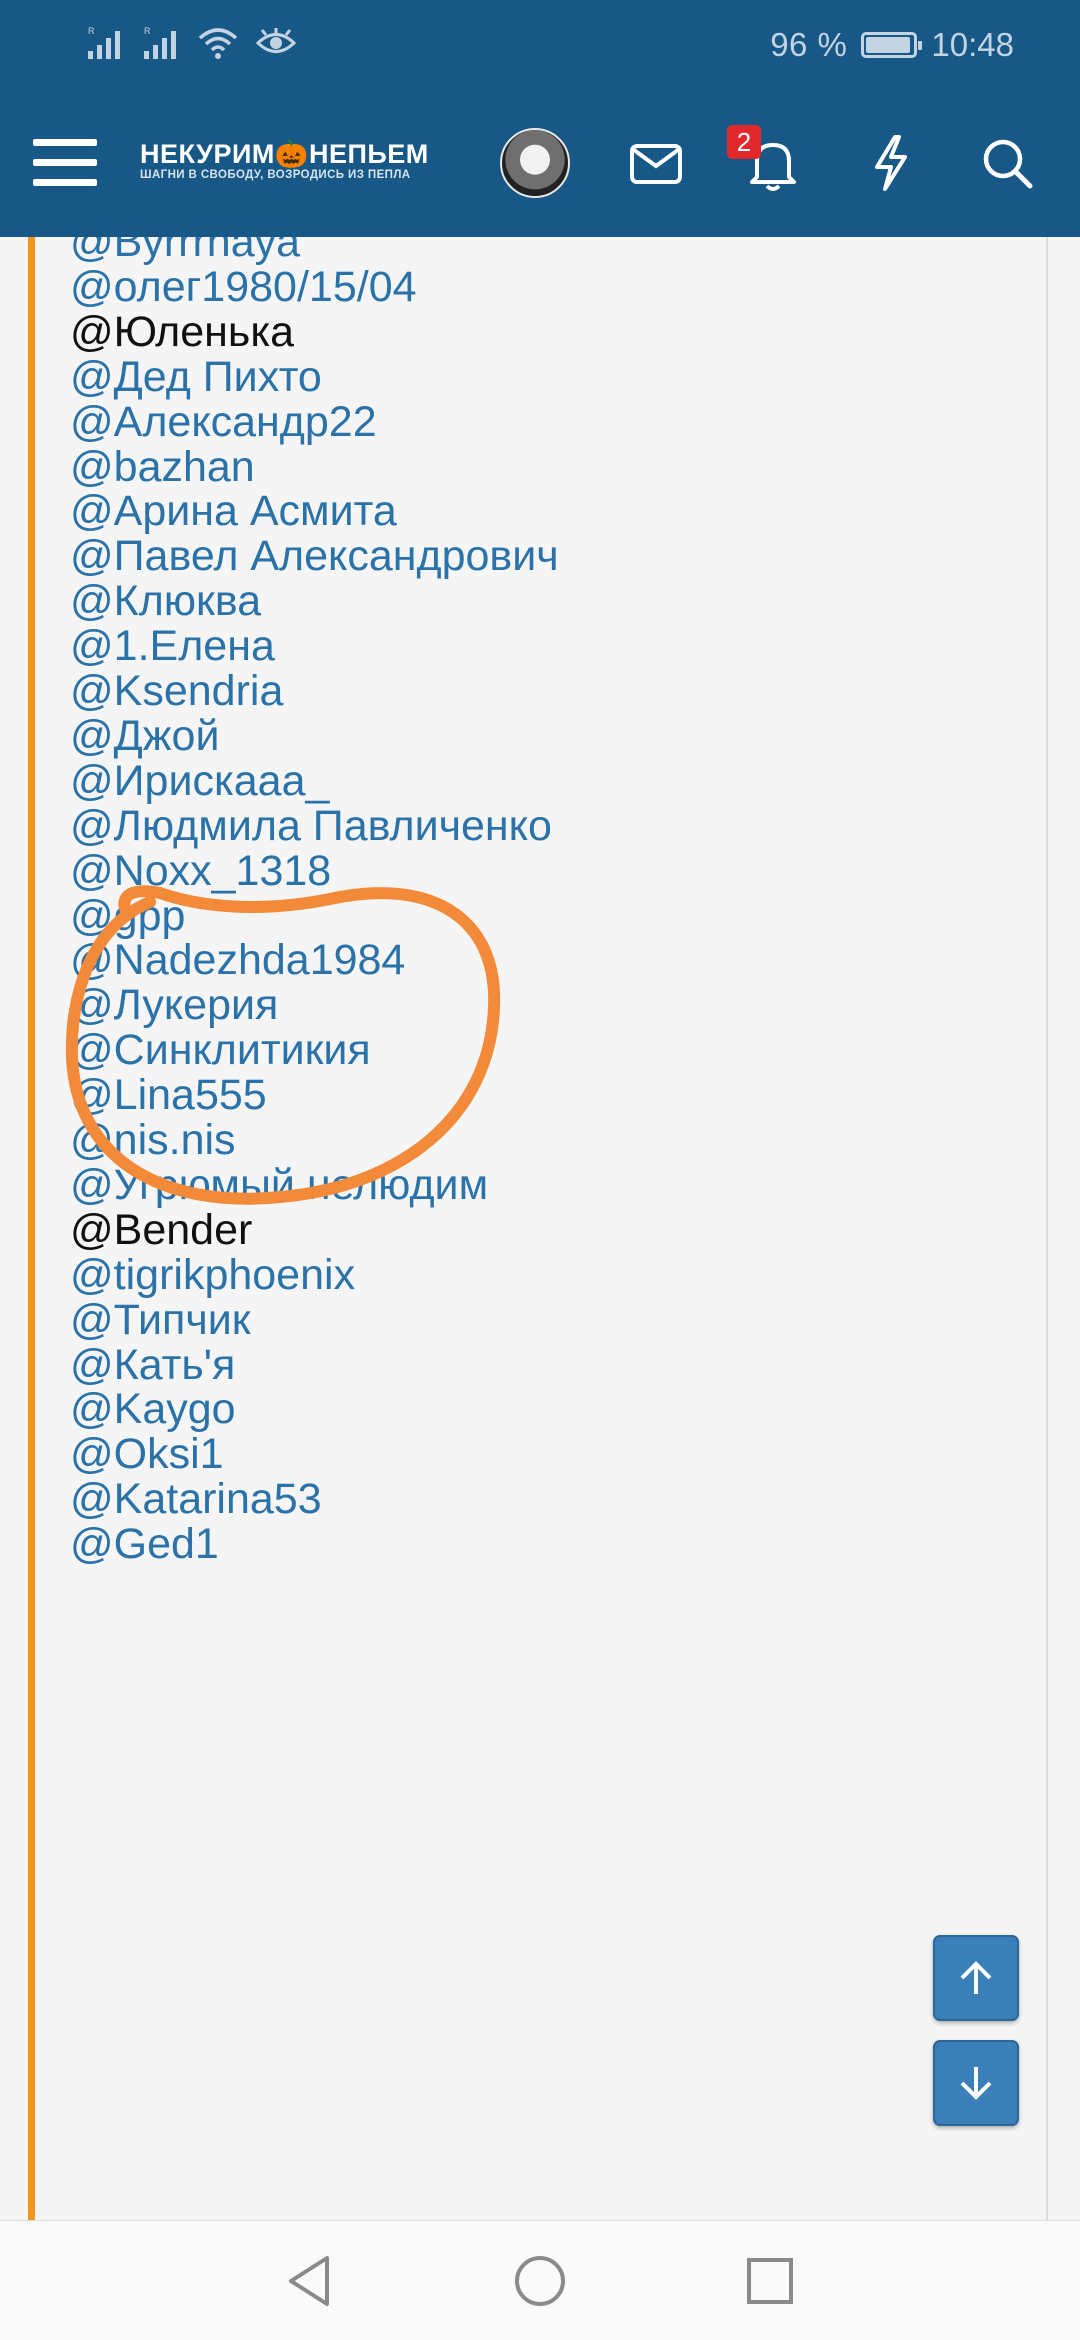  I want to click on arrow-down-icon, so click(976, 2083).